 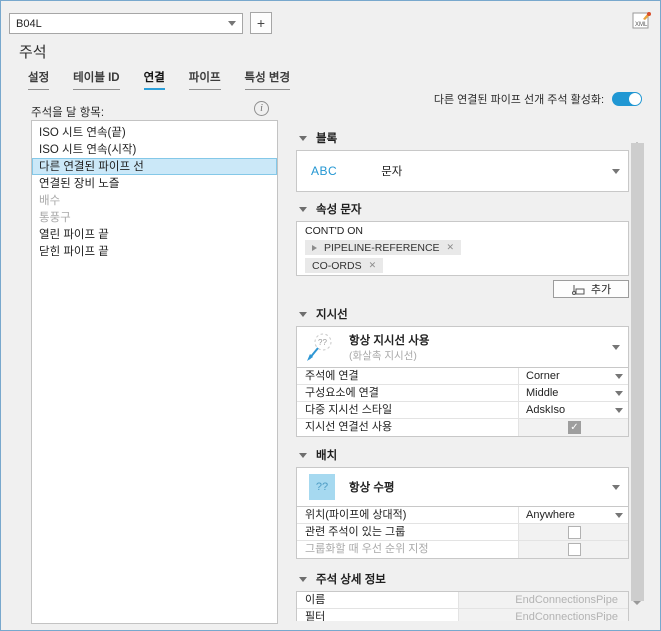 I want to click on setting-row: 그룹화할 때 우선 순위 지정, so click(x=462, y=549).